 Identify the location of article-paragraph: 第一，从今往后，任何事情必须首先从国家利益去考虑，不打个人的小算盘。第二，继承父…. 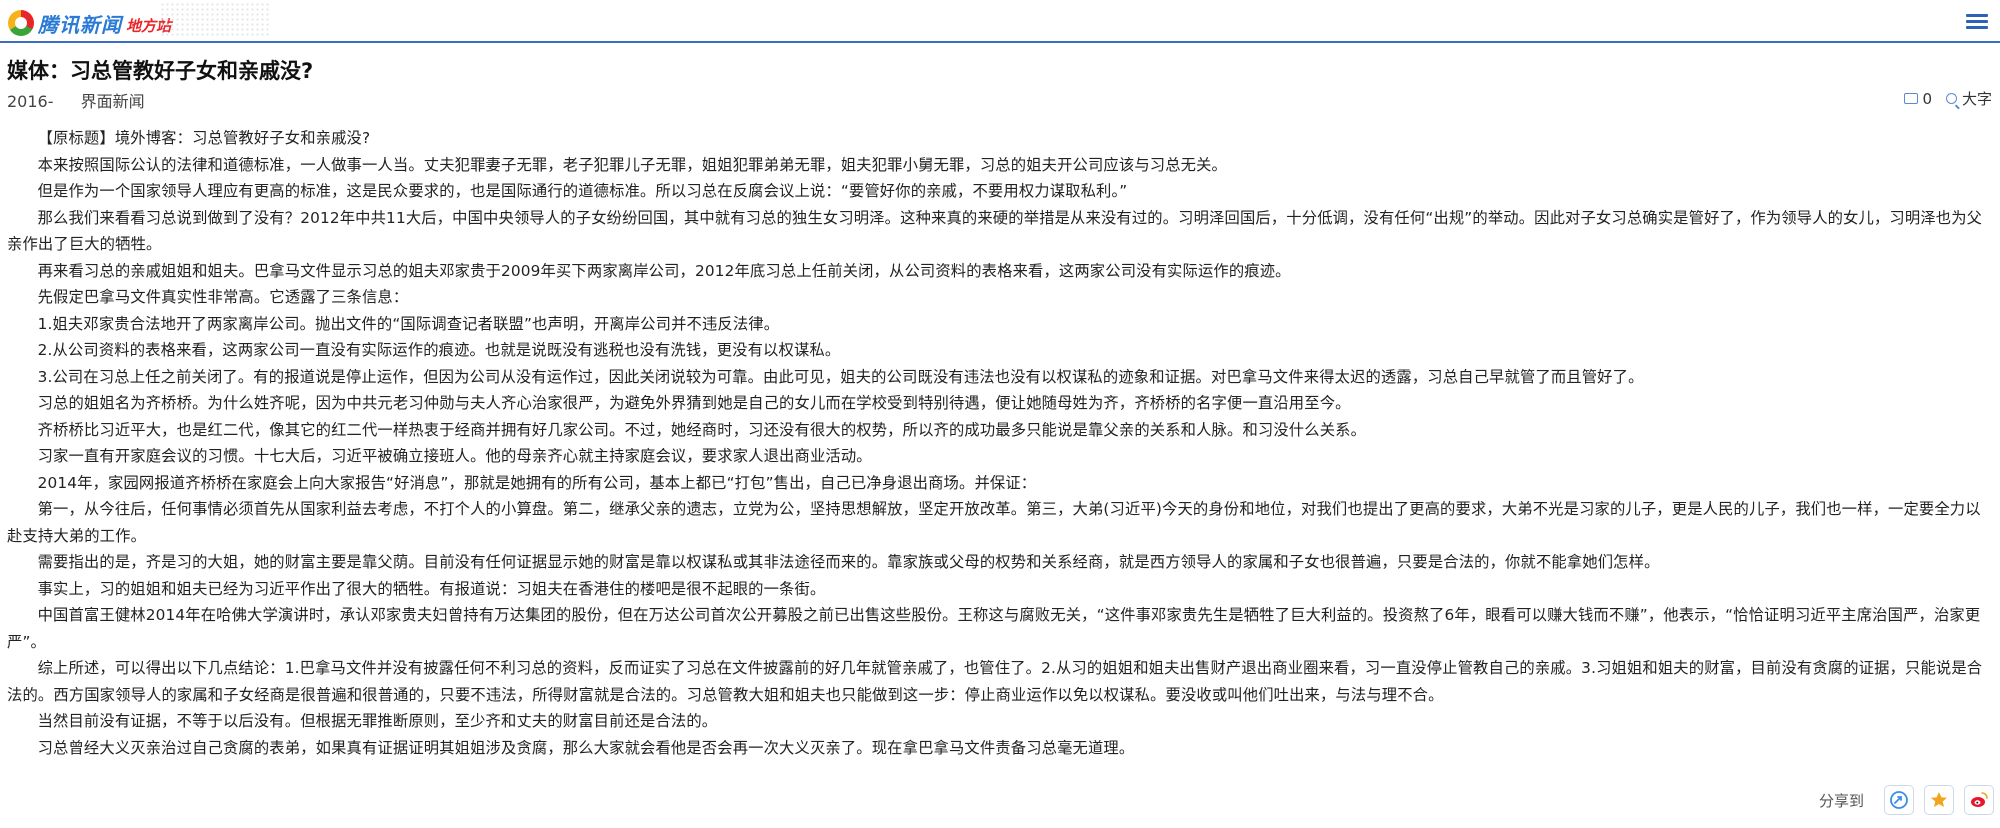
(994, 522).